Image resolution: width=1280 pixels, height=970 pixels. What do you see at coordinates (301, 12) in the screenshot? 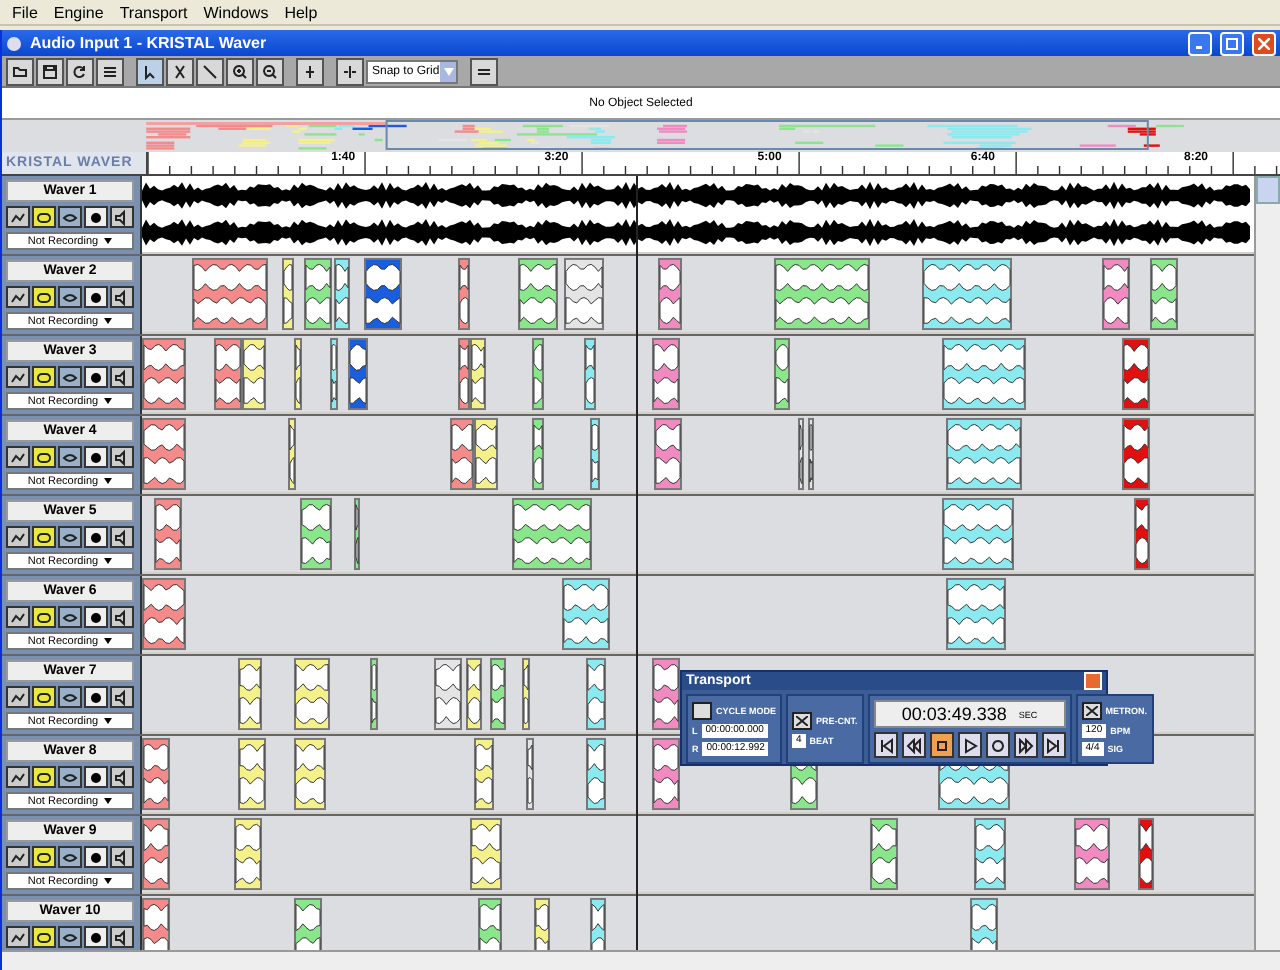
I see `menu-item: Help` at bounding box center [301, 12].